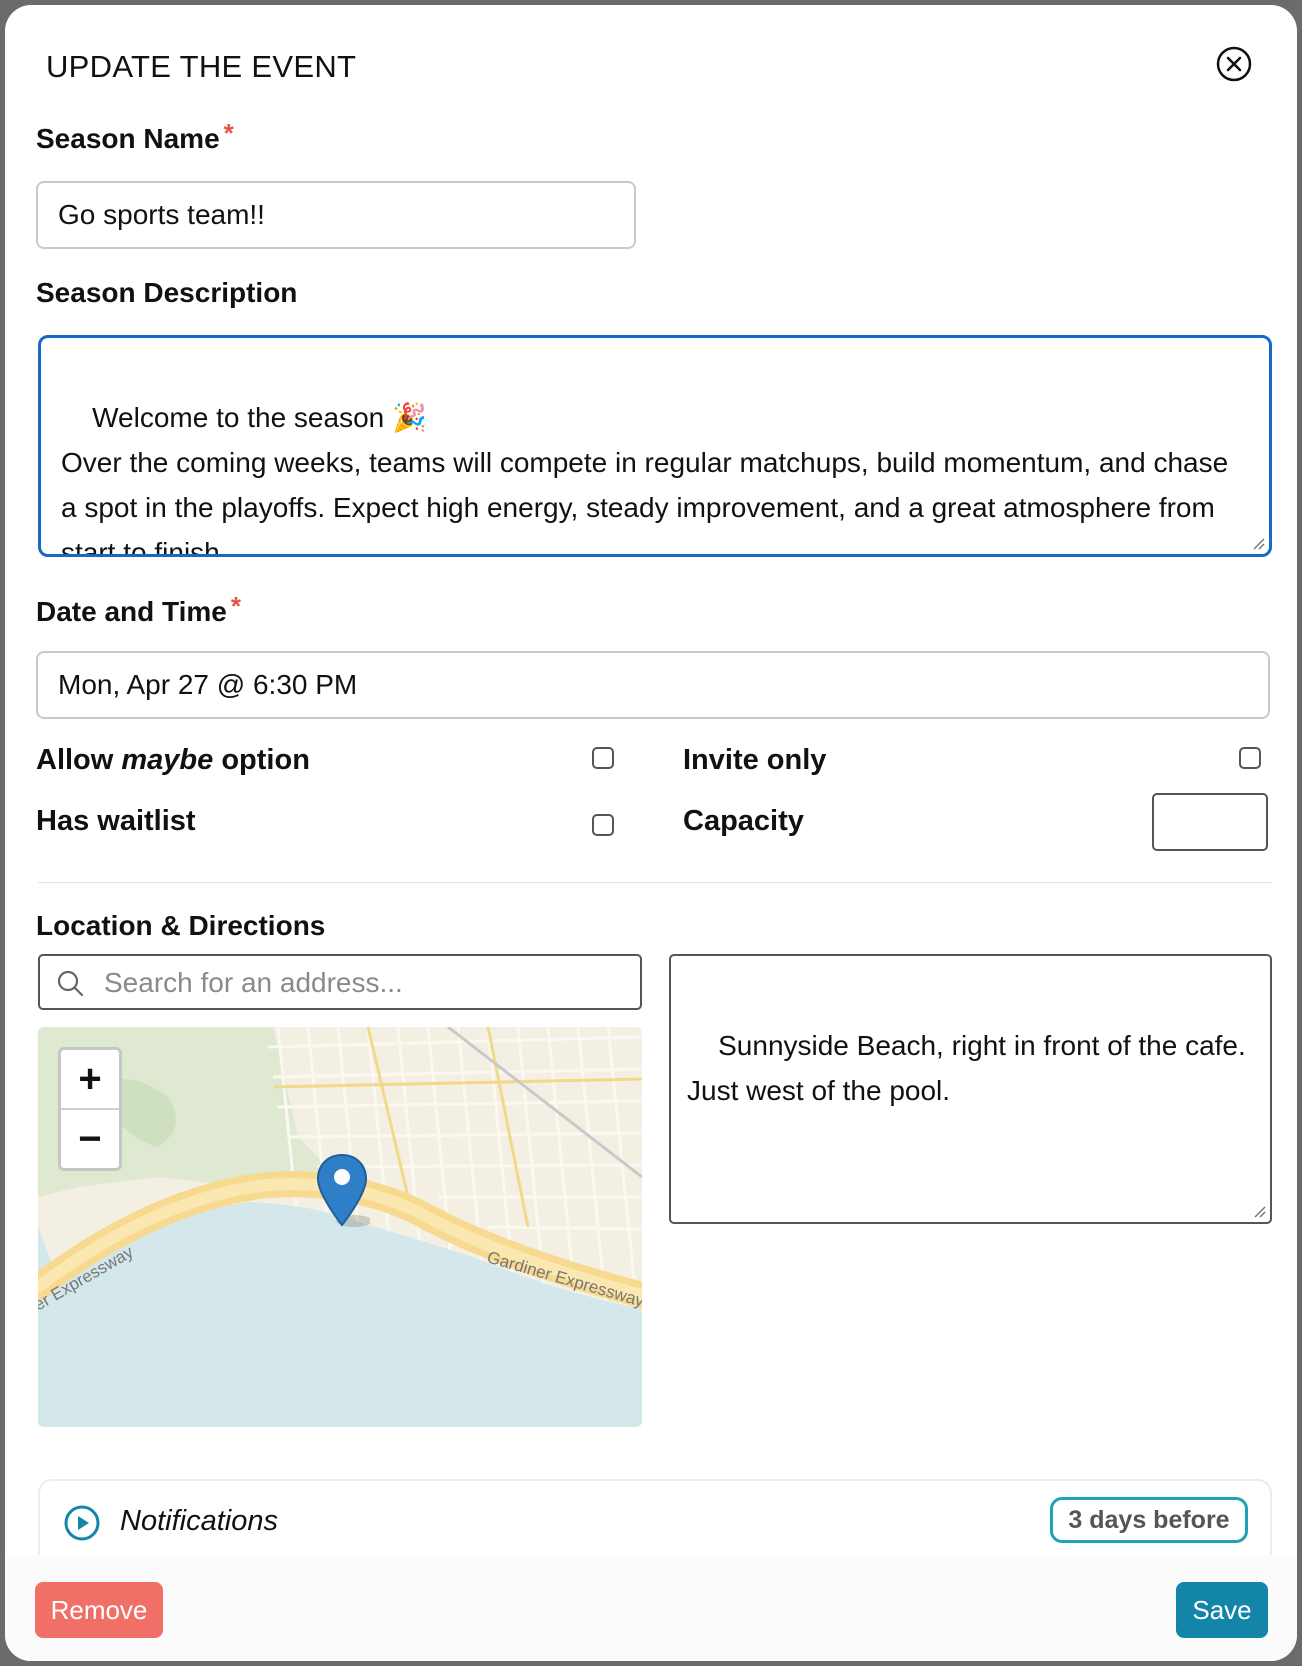 The width and height of the screenshot is (1302, 1666). What do you see at coordinates (261, 760) in the screenshot?
I see `allow-maybe-suffix: option` at bounding box center [261, 760].